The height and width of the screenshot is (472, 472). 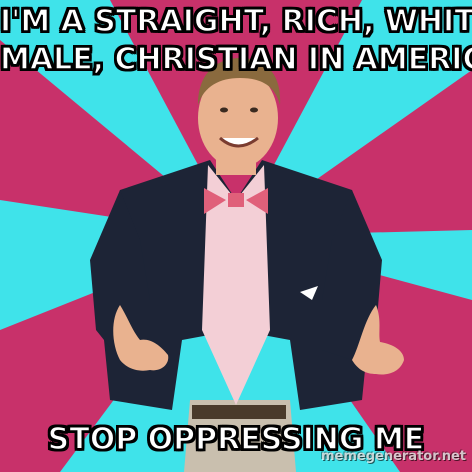 What do you see at coordinates (393, 456) in the screenshot?
I see `watermark: memegenerator.net` at bounding box center [393, 456].